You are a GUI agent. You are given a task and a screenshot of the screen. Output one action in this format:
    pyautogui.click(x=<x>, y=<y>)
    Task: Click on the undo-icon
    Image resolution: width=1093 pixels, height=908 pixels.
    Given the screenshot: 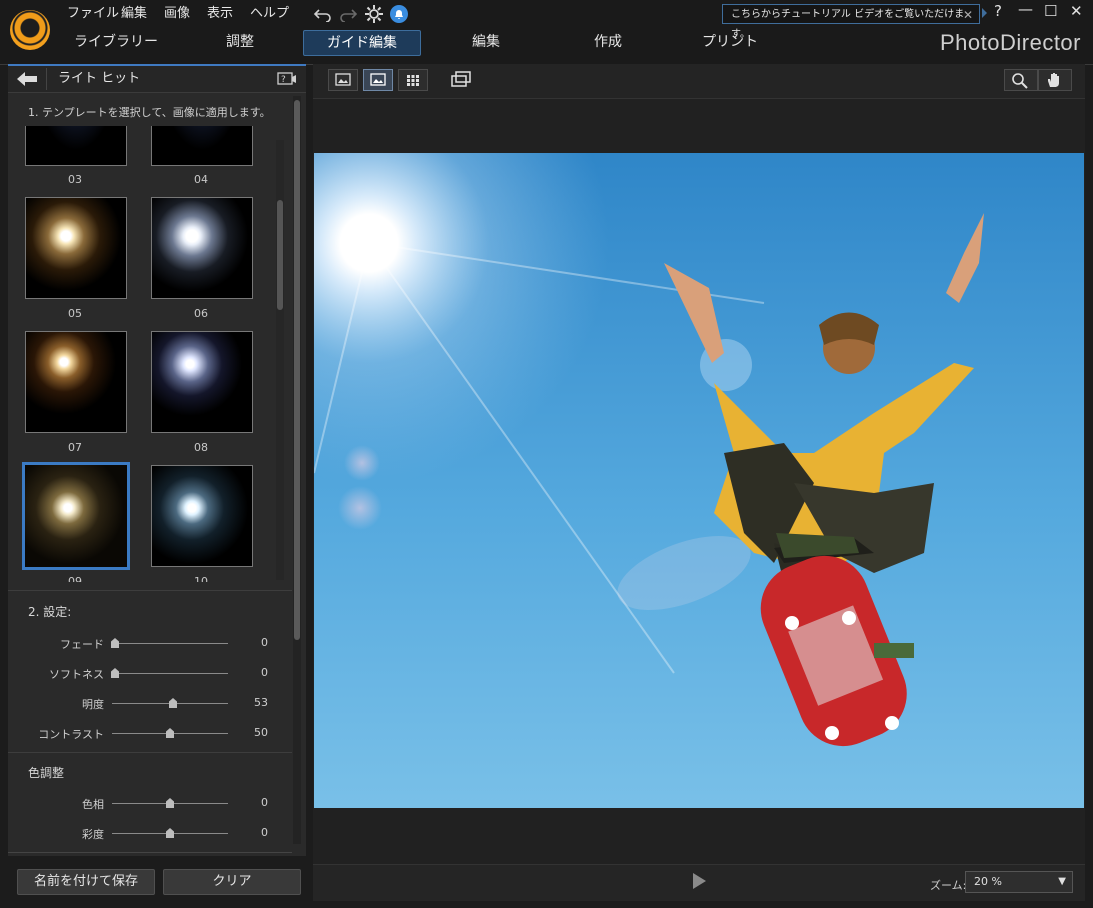 What is the action you would take?
    pyautogui.click(x=323, y=14)
    